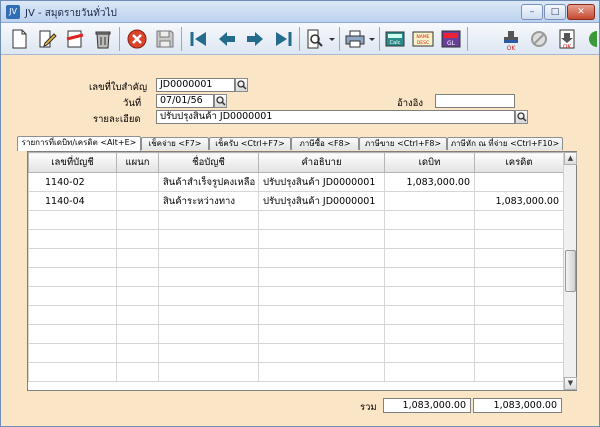 This screenshot has width=600, height=427. I want to click on close-red-icon, so click(137, 39).